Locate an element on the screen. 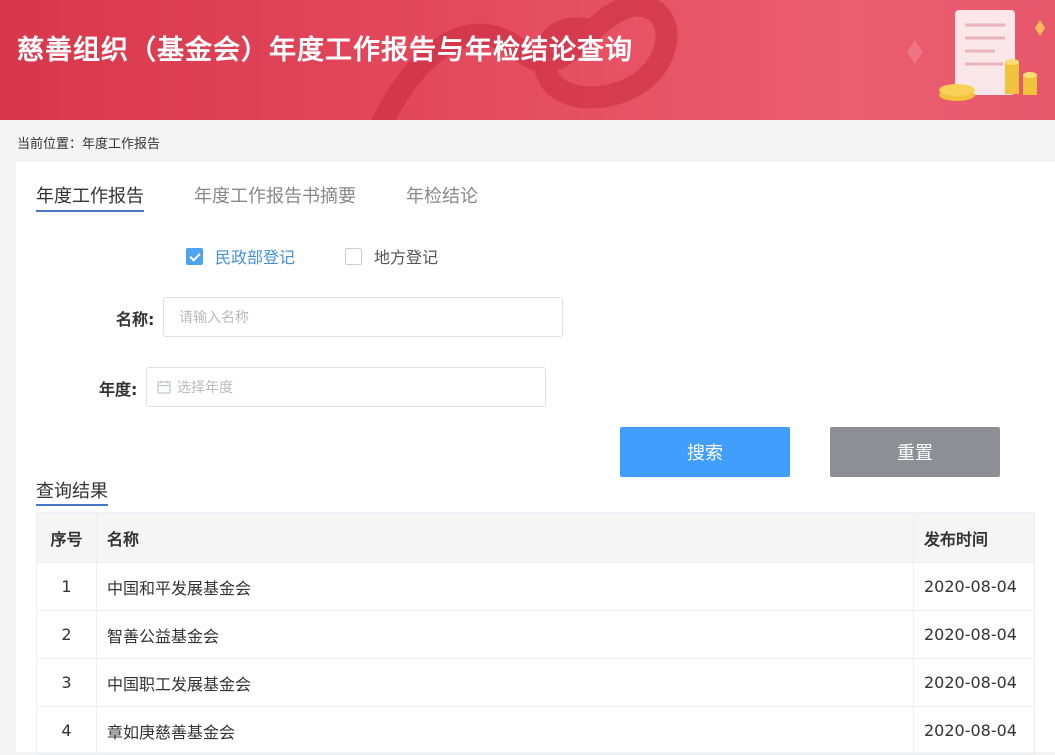  cell-name: 智善公益基金会 is located at coordinates (505, 634).